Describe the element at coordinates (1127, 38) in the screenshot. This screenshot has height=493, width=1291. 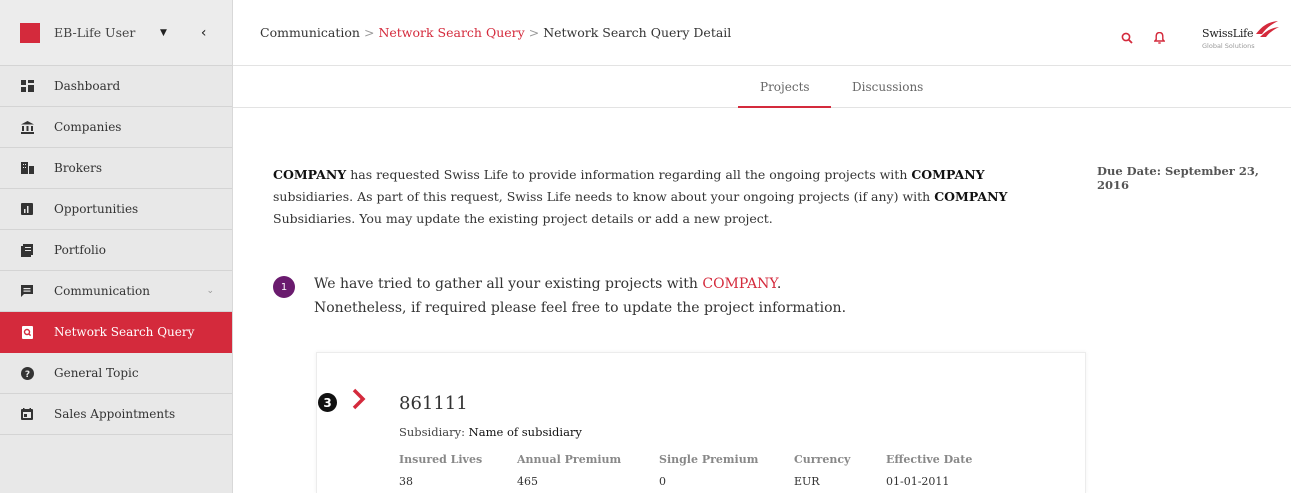
I see `search-icon` at that location.